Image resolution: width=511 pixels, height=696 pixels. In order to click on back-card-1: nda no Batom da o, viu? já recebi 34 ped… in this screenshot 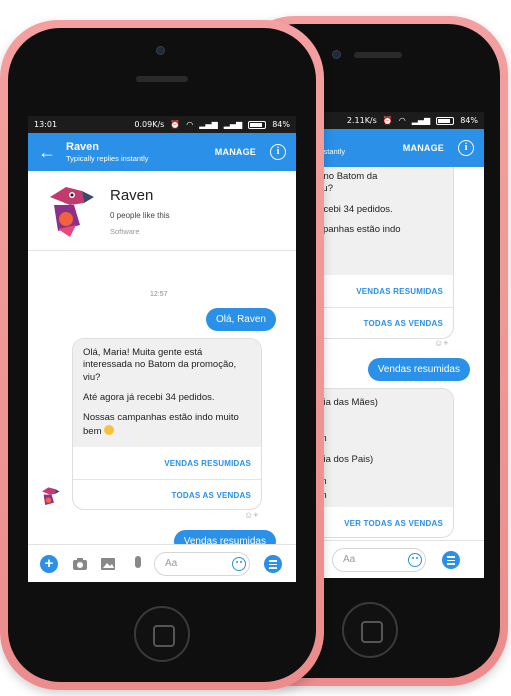, I will do `click(378, 253)`.